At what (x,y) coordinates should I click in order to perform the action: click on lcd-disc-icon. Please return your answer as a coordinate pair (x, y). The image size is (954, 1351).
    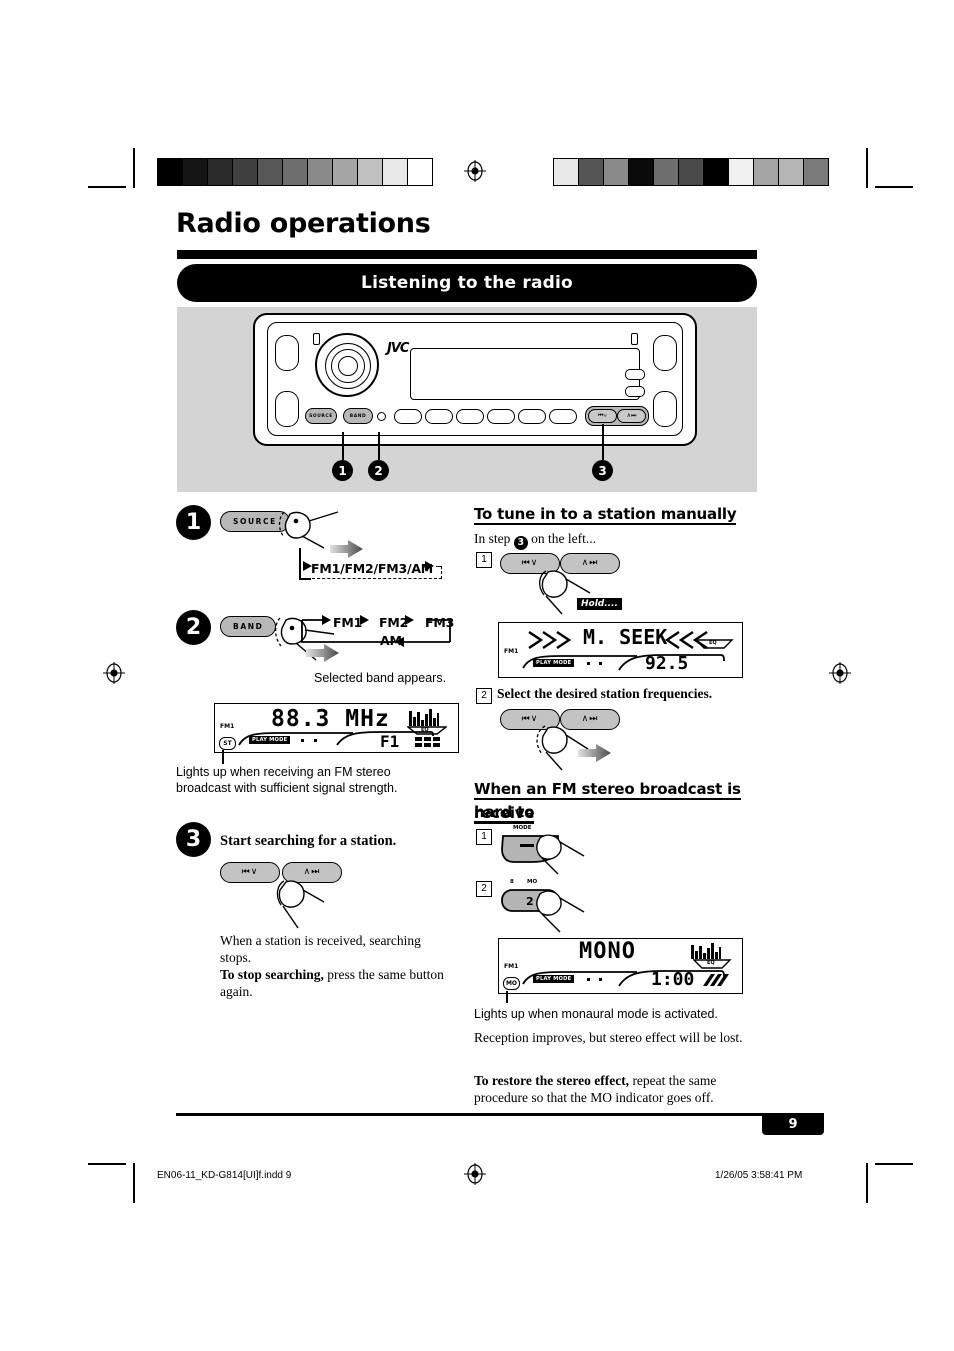
    Looking at the image, I should click on (427, 742).